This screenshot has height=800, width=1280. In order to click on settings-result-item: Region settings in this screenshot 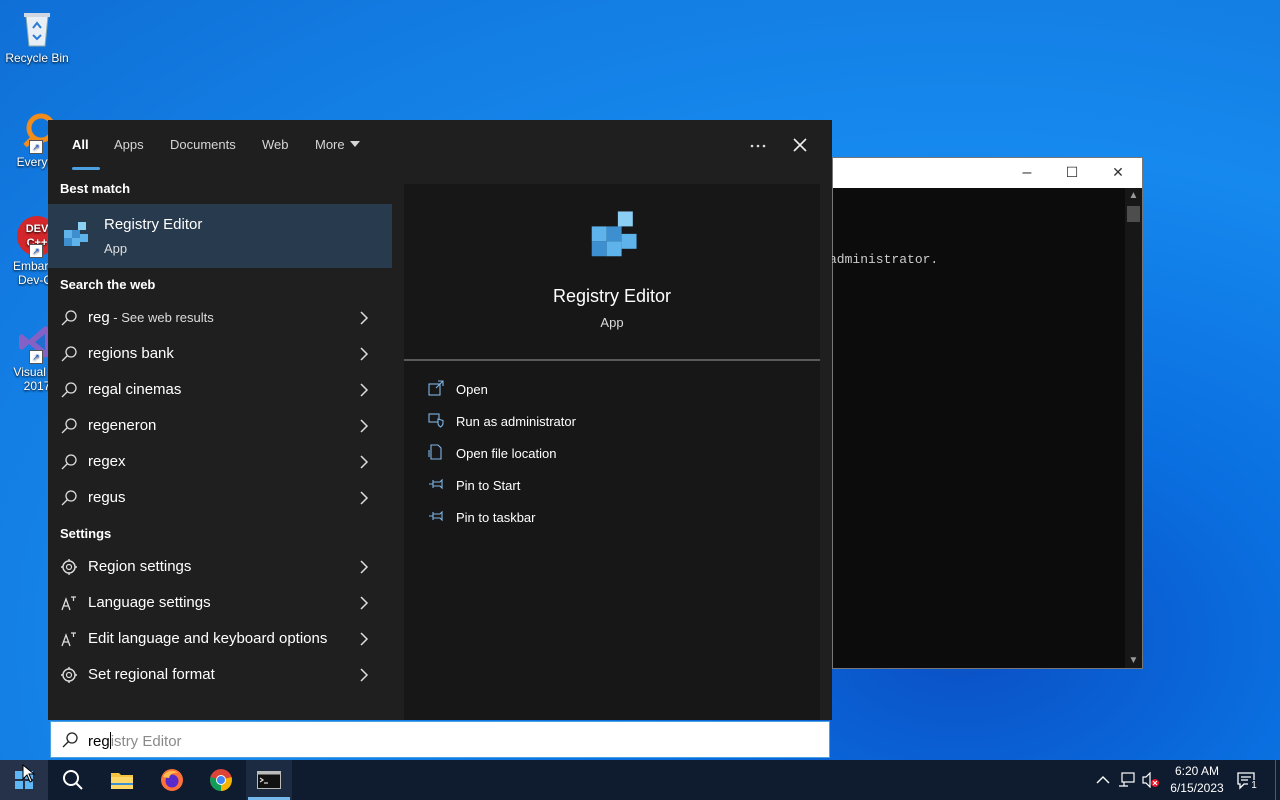, I will do `click(220, 567)`.